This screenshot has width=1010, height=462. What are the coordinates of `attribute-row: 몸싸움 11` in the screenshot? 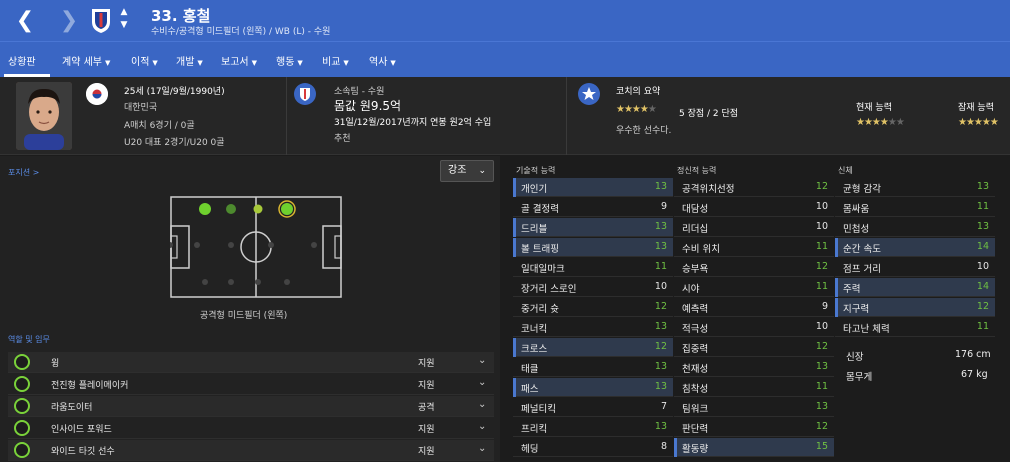 It's located at (915, 207).